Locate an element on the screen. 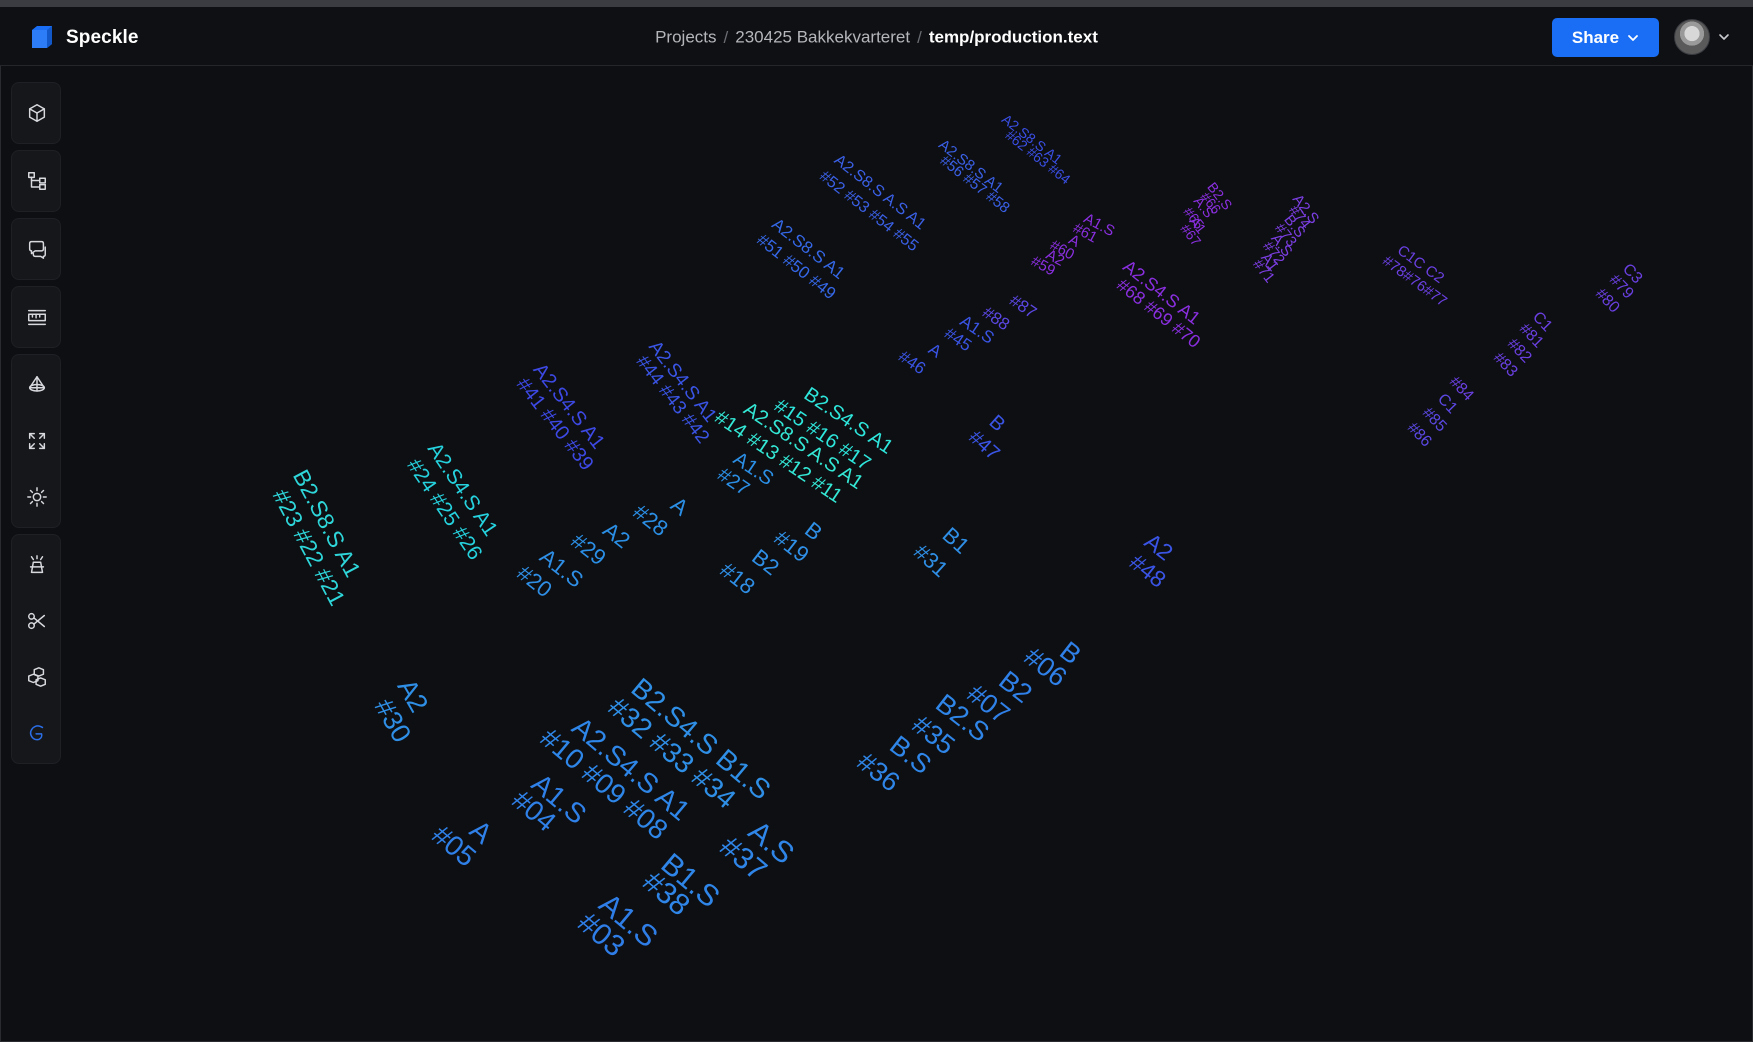 Image resolution: width=1753 pixels, height=1042 pixels. model-text-label: #28 is located at coordinates (650, 520).